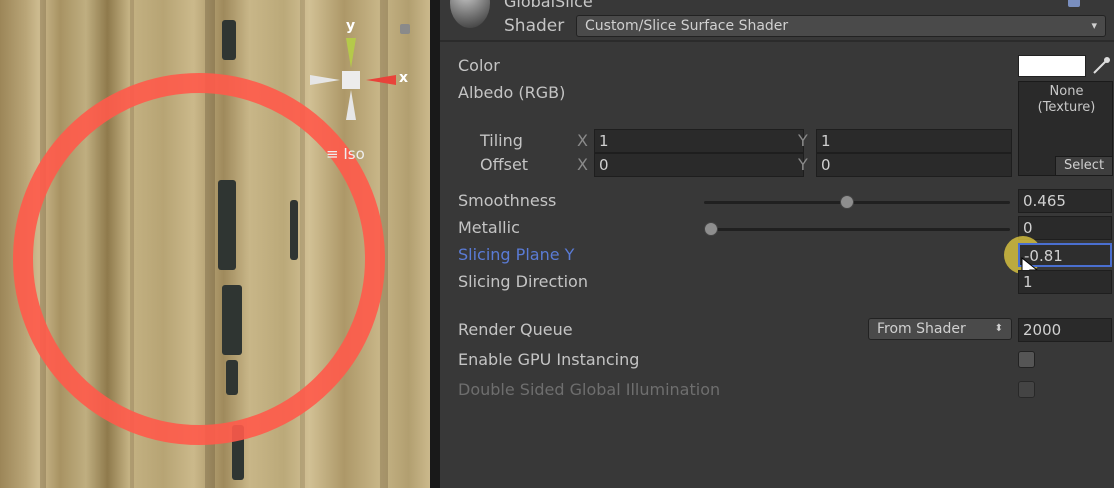 The width and height of the screenshot is (1114, 488). What do you see at coordinates (1065, 330) in the screenshot?
I see `render-queue-field: 2000` at bounding box center [1065, 330].